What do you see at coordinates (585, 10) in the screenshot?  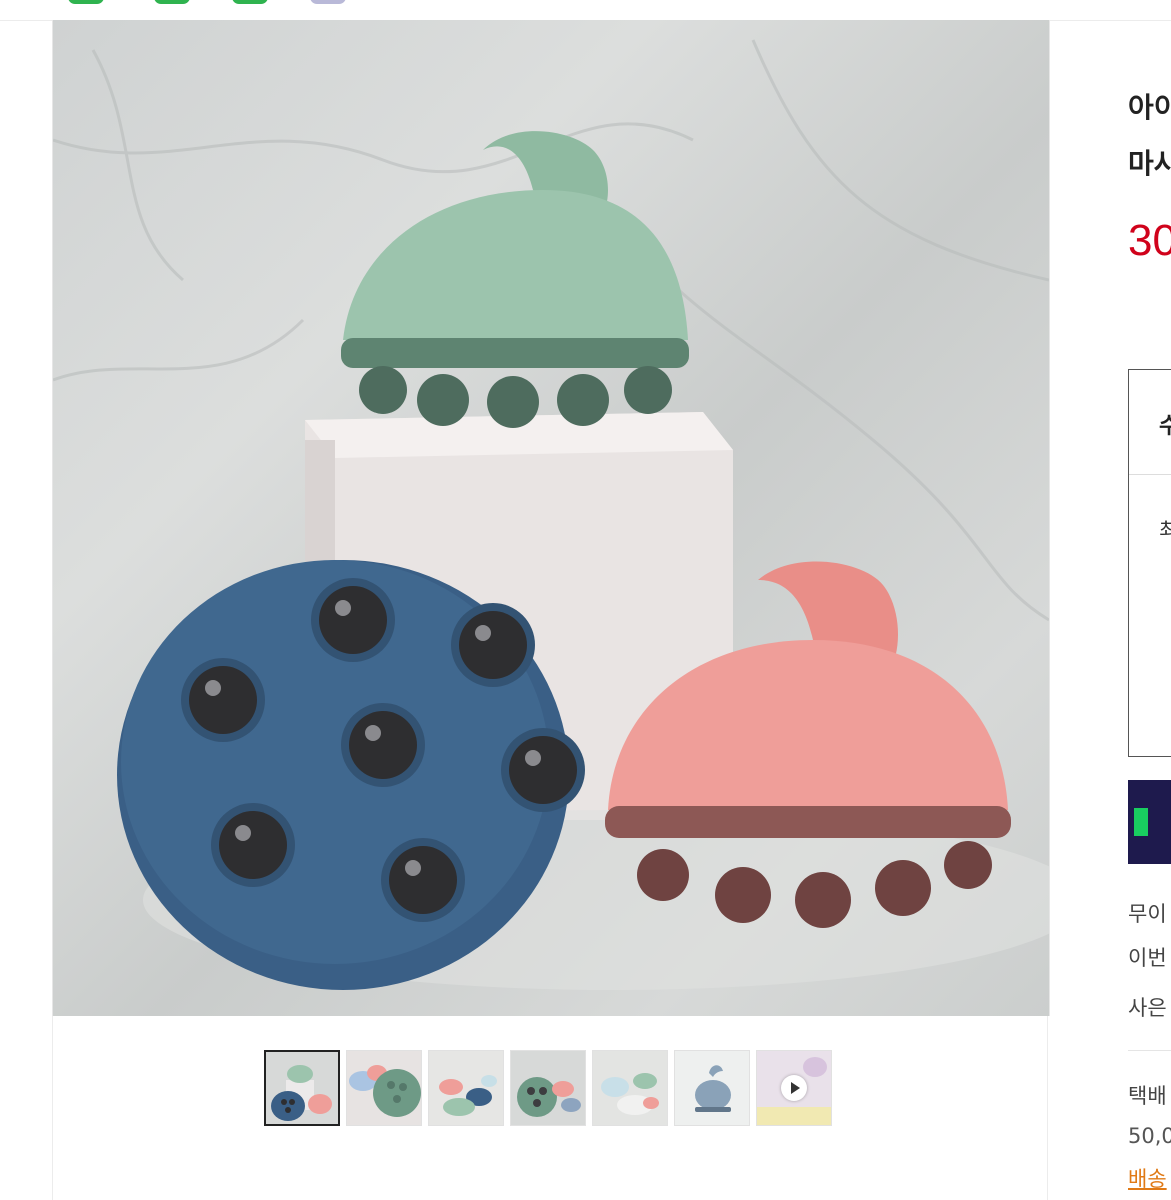 I see `top-strip` at bounding box center [585, 10].